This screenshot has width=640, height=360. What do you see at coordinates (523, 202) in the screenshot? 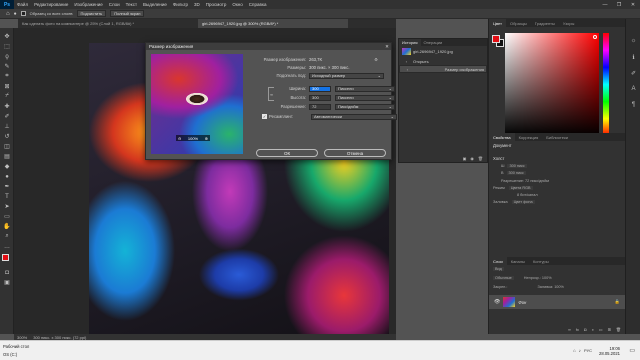
I see `fill-select: Цвет фона` at bounding box center [523, 202].